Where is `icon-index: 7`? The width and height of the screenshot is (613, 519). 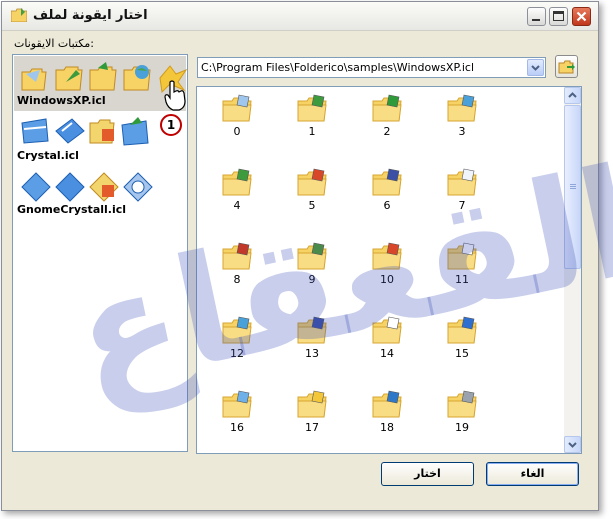 icon-index: 7 is located at coordinates (462, 205).